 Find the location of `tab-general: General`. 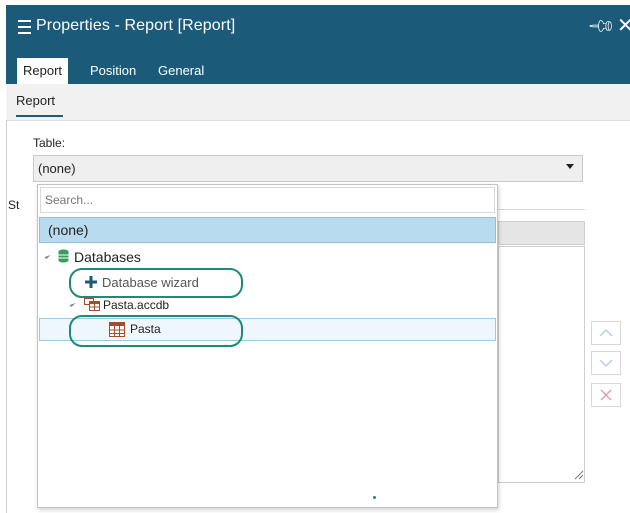

tab-general: General is located at coordinates (181, 70).